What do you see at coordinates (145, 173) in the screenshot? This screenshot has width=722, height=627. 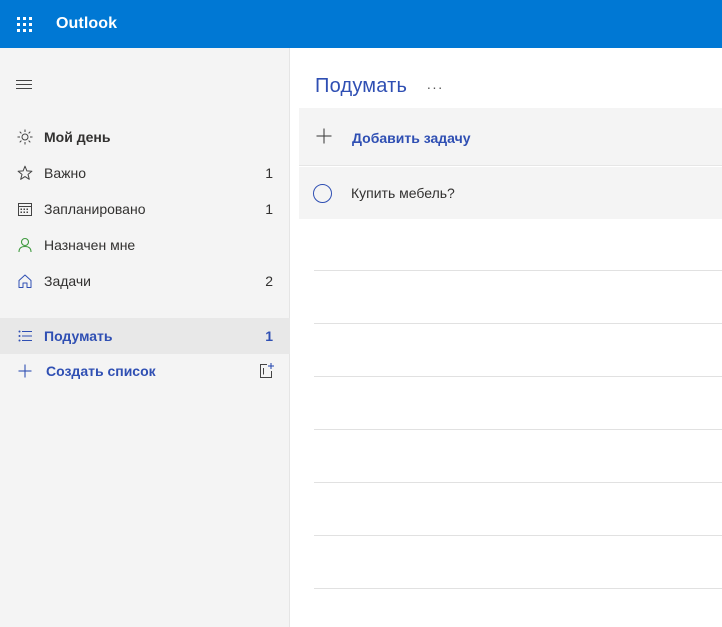 I see `sidebar-item-important: Важно 1` at bounding box center [145, 173].